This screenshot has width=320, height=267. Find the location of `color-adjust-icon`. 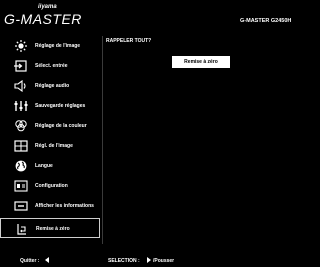

color-adjust-icon is located at coordinates (21, 126).